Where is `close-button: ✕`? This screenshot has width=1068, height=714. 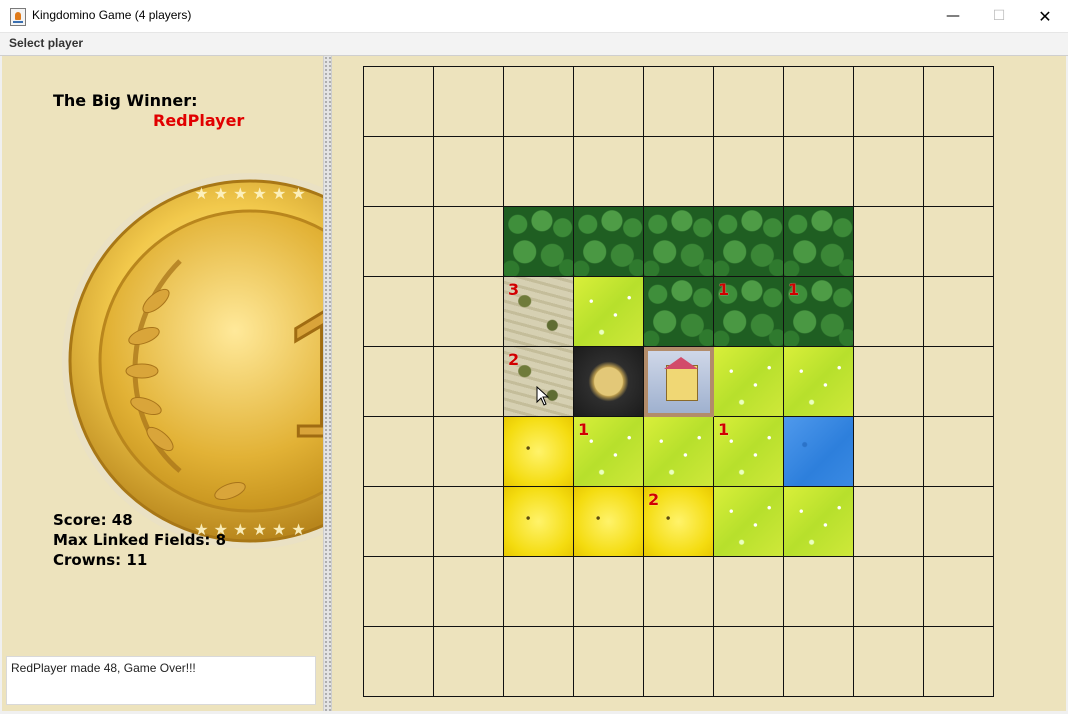 close-button: ✕ is located at coordinates (1045, 16).